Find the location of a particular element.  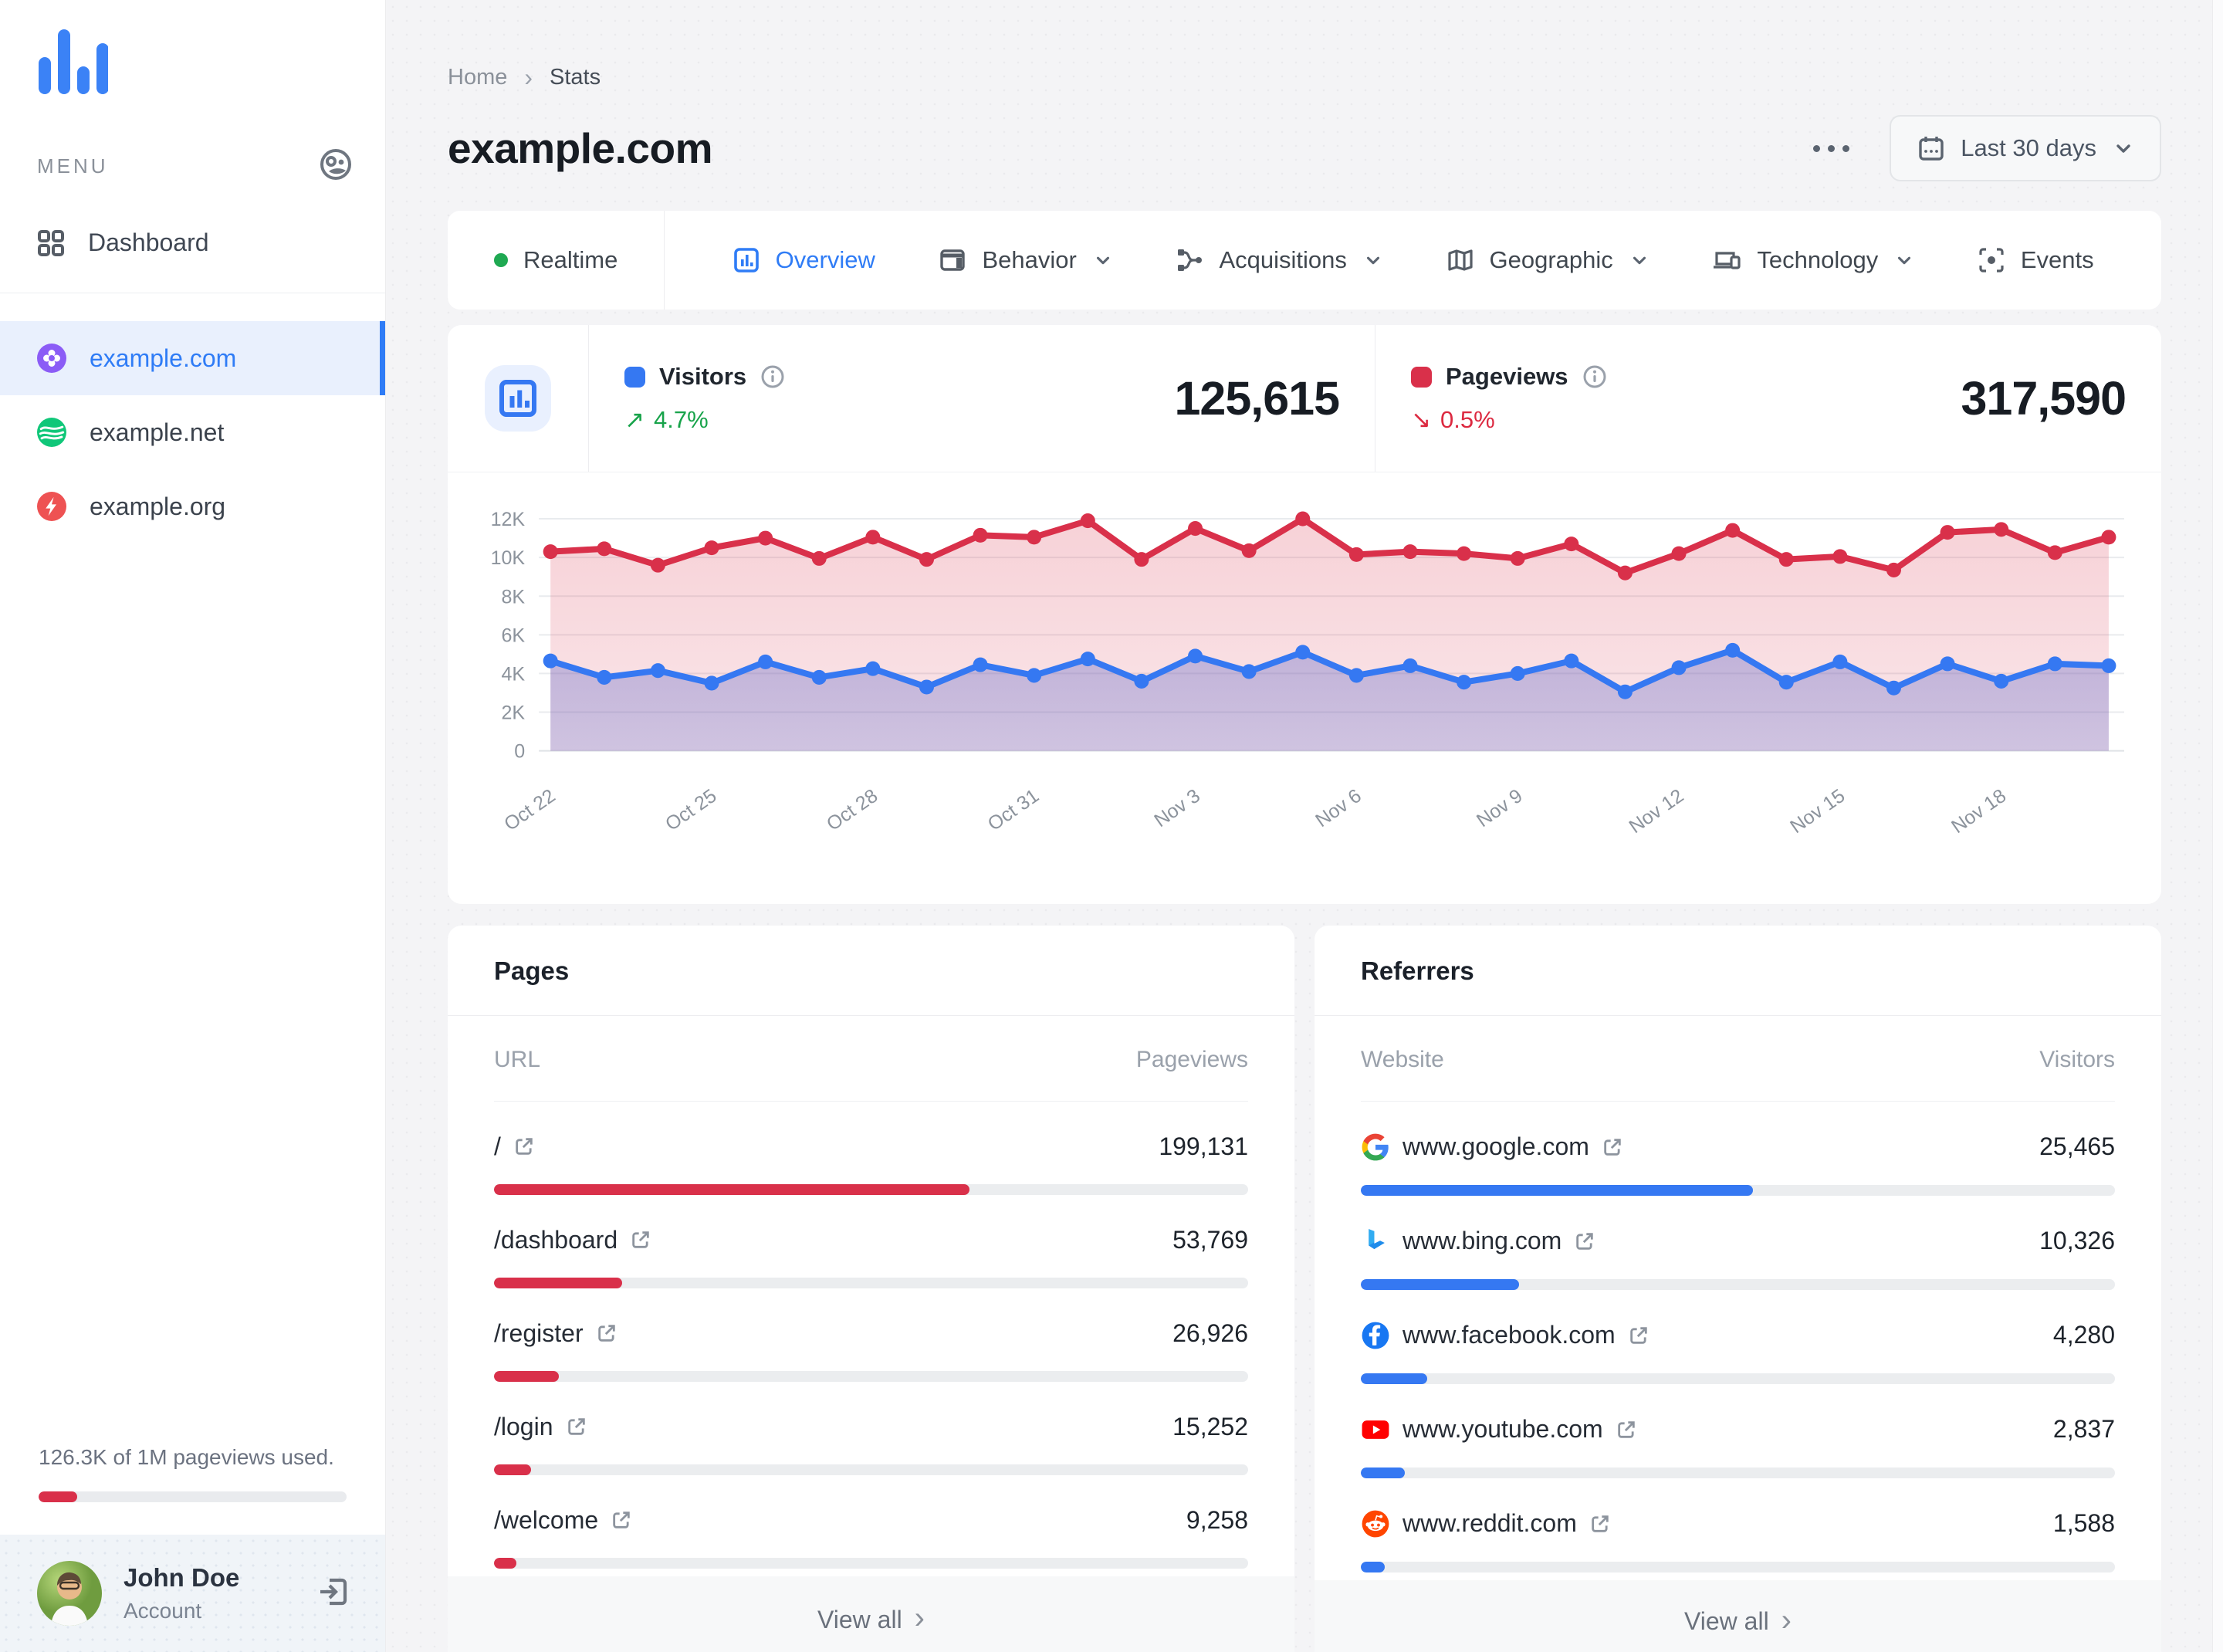

trend-up-icon: ↗ is located at coordinates (634, 420).